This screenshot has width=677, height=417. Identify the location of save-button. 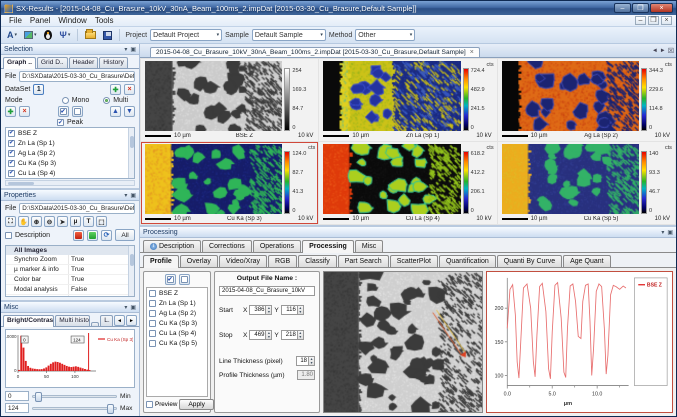
(107, 35).